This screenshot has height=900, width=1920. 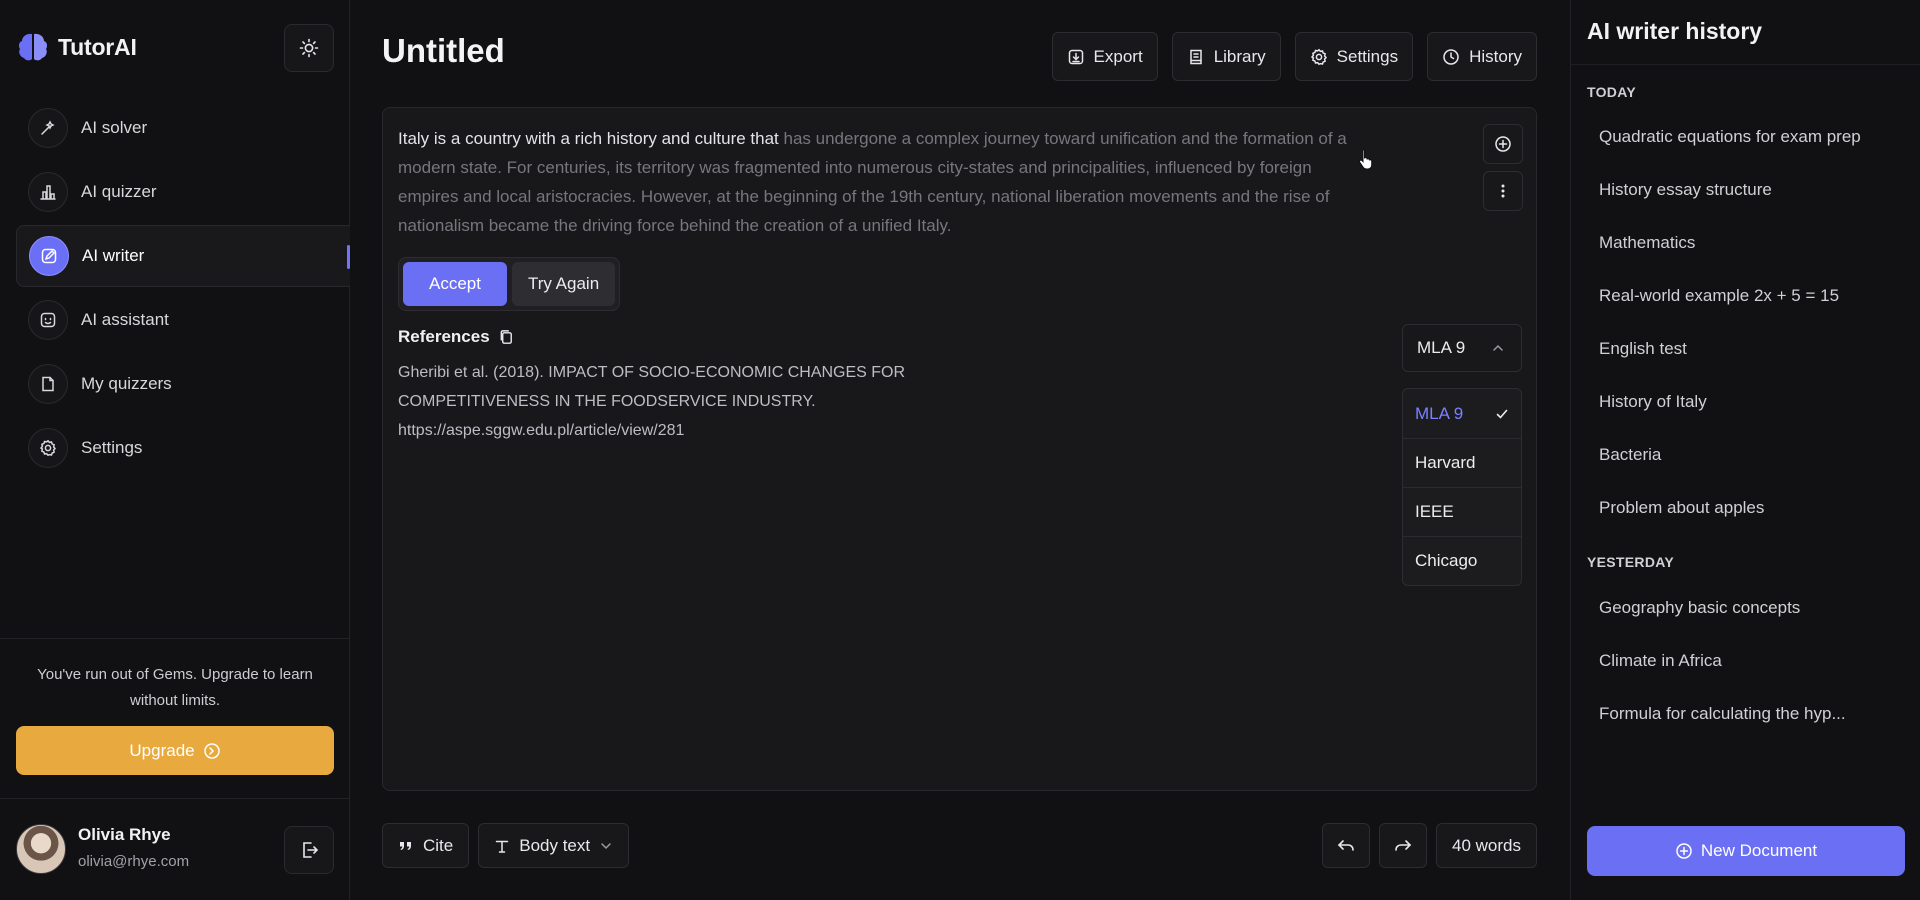 I want to click on upgrade-button: Upgrade, so click(x=175, y=750).